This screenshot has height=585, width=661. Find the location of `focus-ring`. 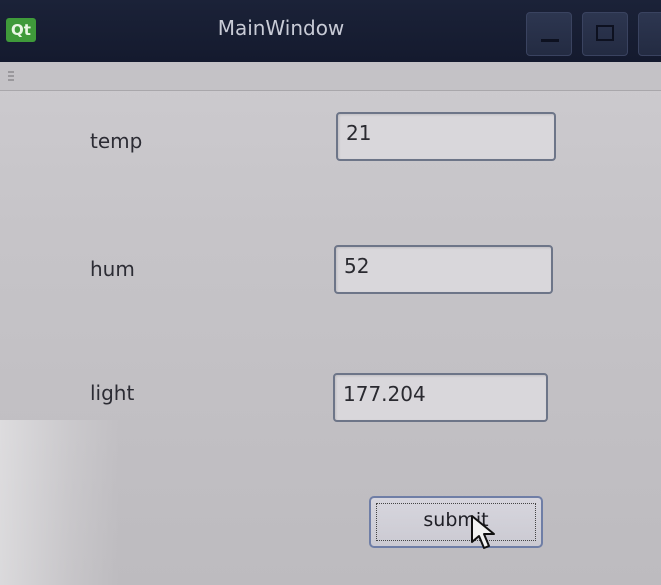

focus-ring is located at coordinates (456, 522).